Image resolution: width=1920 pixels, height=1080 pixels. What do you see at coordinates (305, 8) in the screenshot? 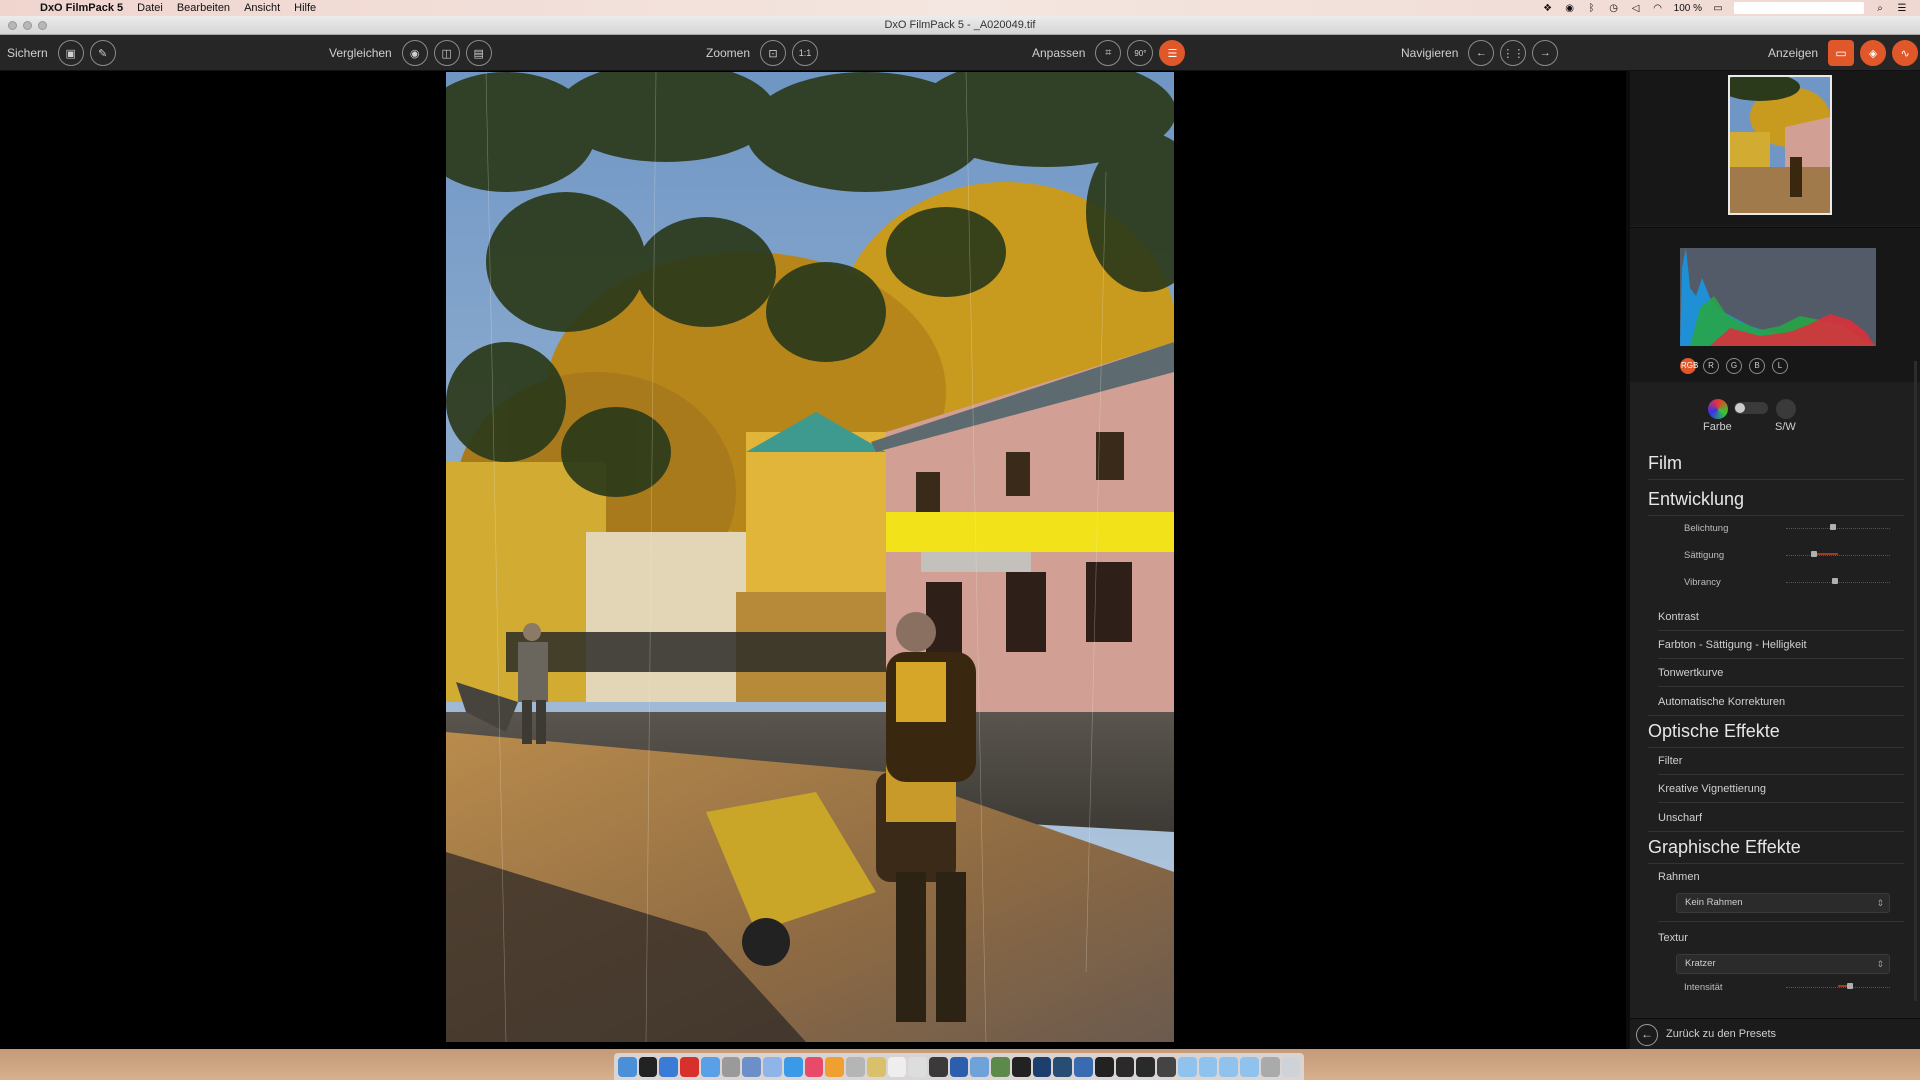
I see `menu-hilfe: Hilfe` at bounding box center [305, 8].